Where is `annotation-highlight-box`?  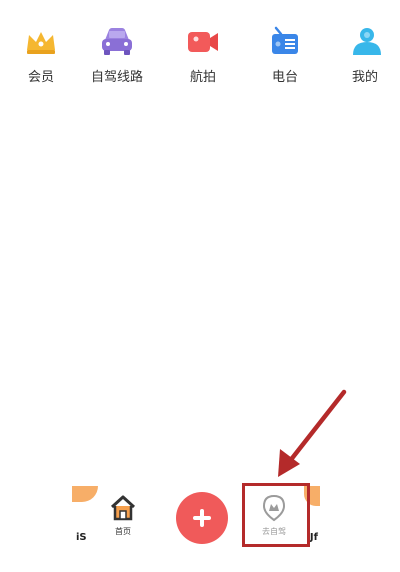
annotation-highlight-box is located at coordinates (276, 515).